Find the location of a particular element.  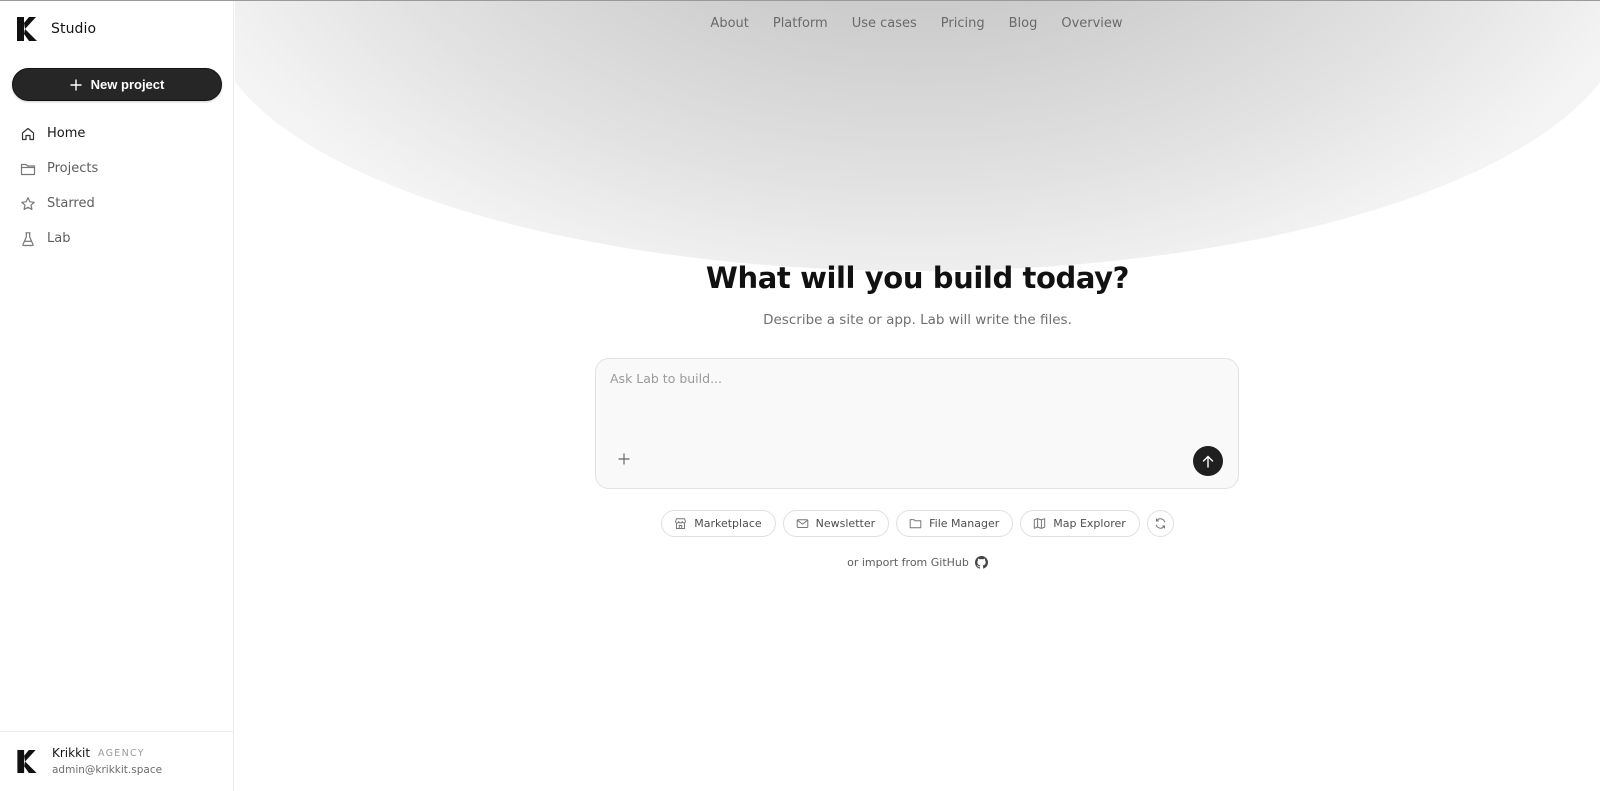

flask-icon is located at coordinates (28, 238).